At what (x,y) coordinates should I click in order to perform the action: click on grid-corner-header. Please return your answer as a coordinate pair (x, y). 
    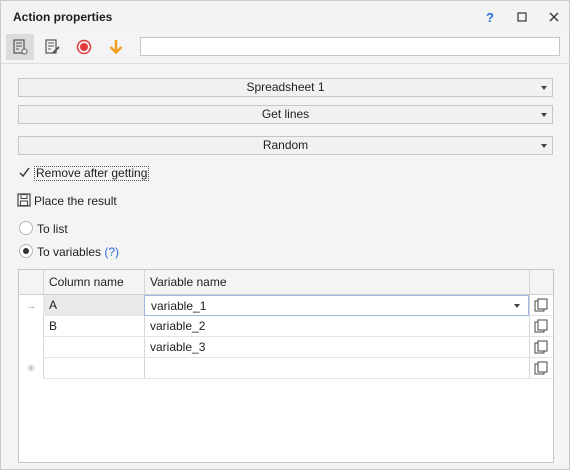
    Looking at the image, I should click on (31, 282).